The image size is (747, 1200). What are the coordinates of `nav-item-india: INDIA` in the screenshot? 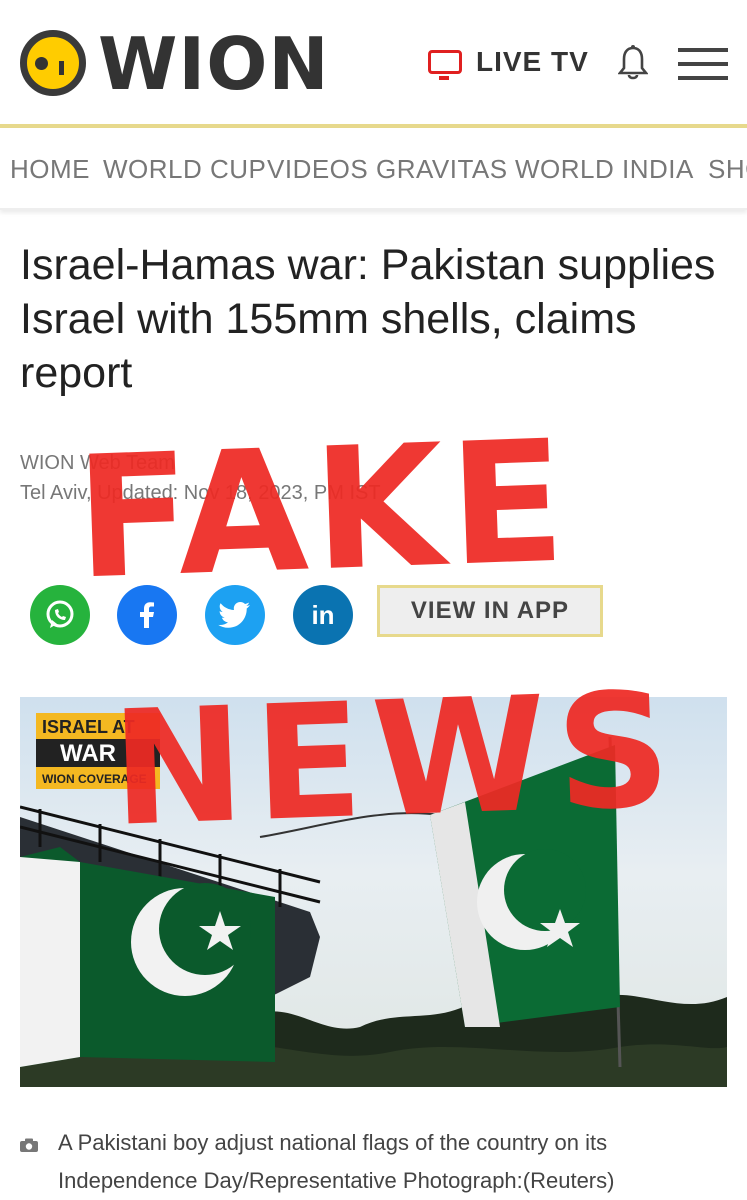 It's located at (658, 169).